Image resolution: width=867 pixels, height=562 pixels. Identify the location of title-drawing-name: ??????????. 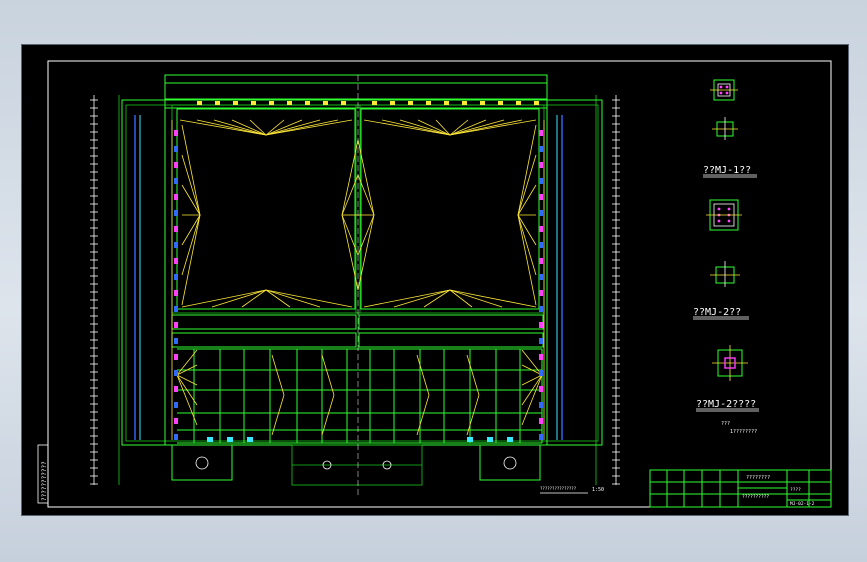
(755, 497).